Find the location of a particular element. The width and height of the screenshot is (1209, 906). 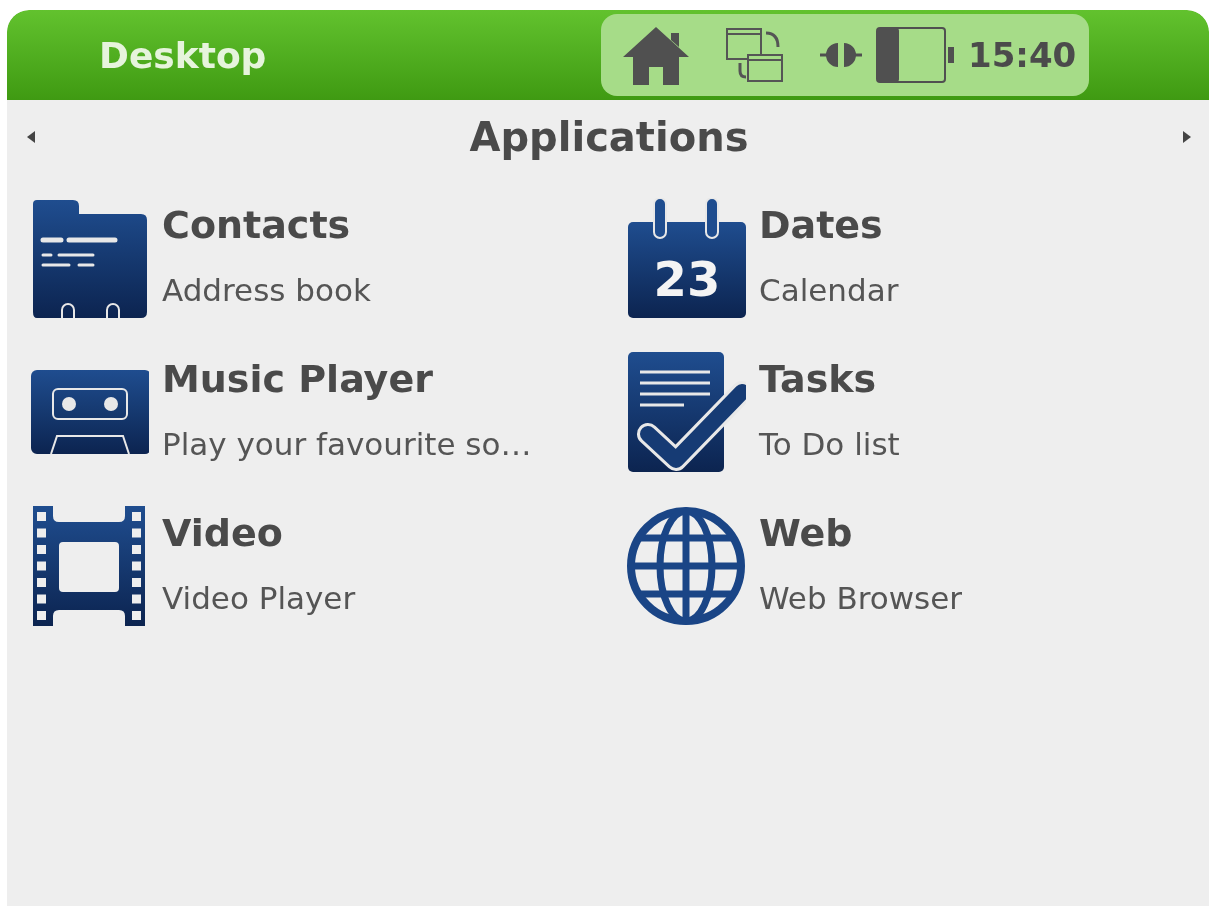

page-heading: Applications is located at coordinates (609, 137).